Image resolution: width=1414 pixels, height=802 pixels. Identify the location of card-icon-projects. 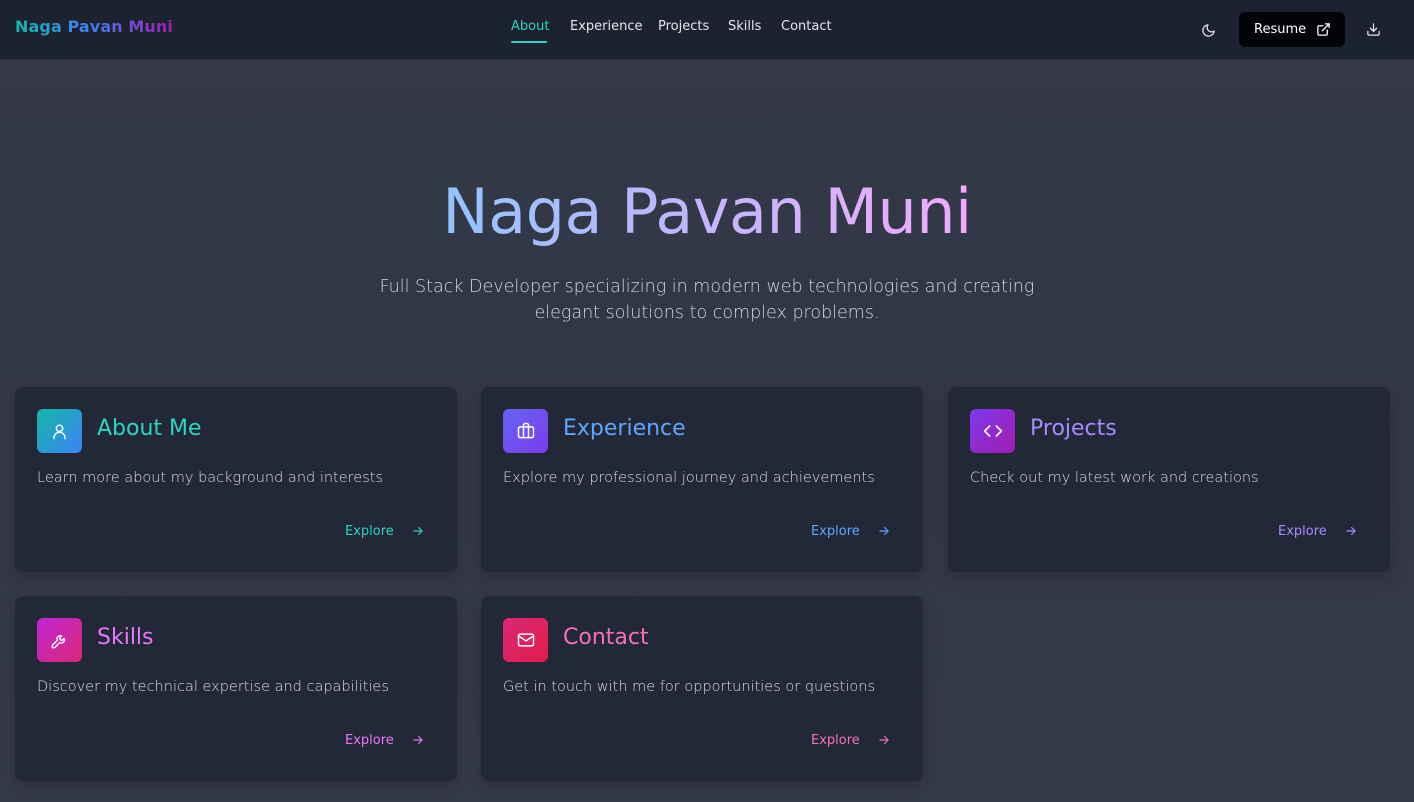
(992, 431).